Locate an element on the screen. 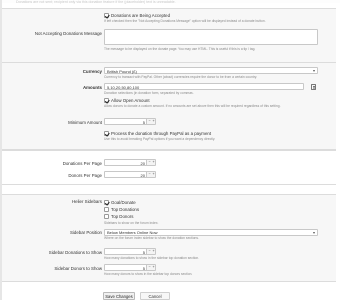 This screenshot has height=300, width=340. list-icon is located at coordinates (313, 86).